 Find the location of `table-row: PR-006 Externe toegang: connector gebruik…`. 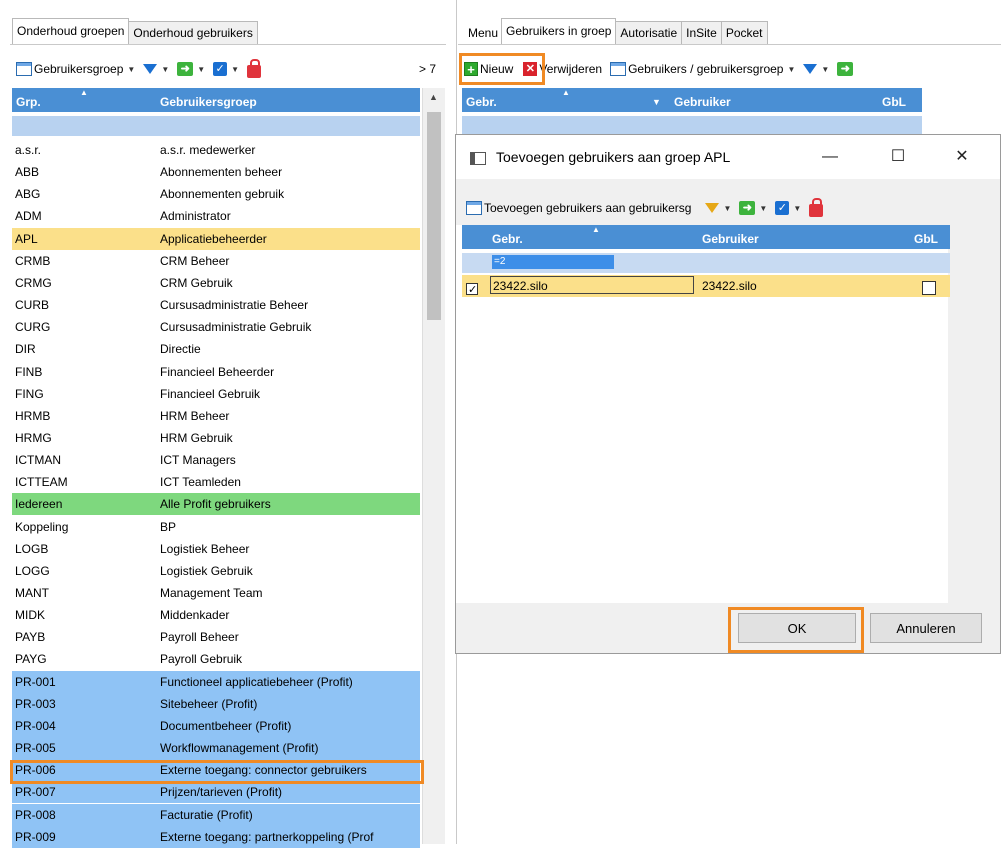

table-row: PR-006 Externe toegang: connector gebruik… is located at coordinates (216, 770).